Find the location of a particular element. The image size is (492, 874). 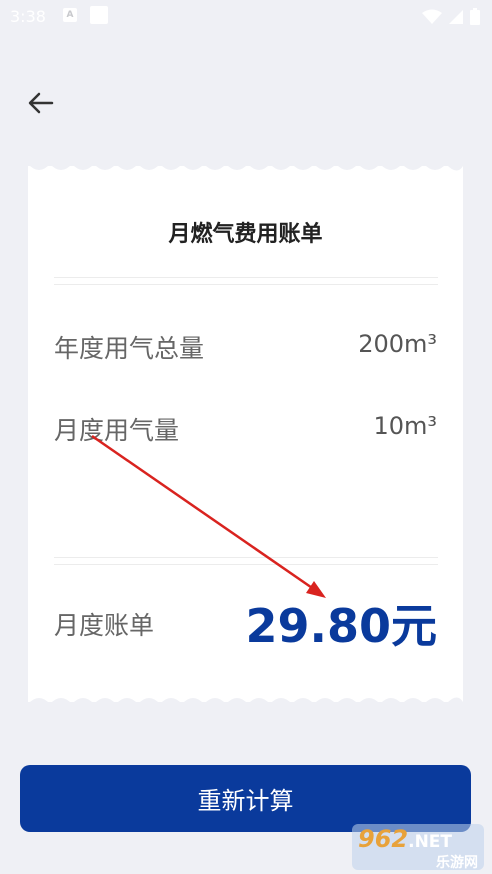

status-indicators is located at coordinates (451, 16).